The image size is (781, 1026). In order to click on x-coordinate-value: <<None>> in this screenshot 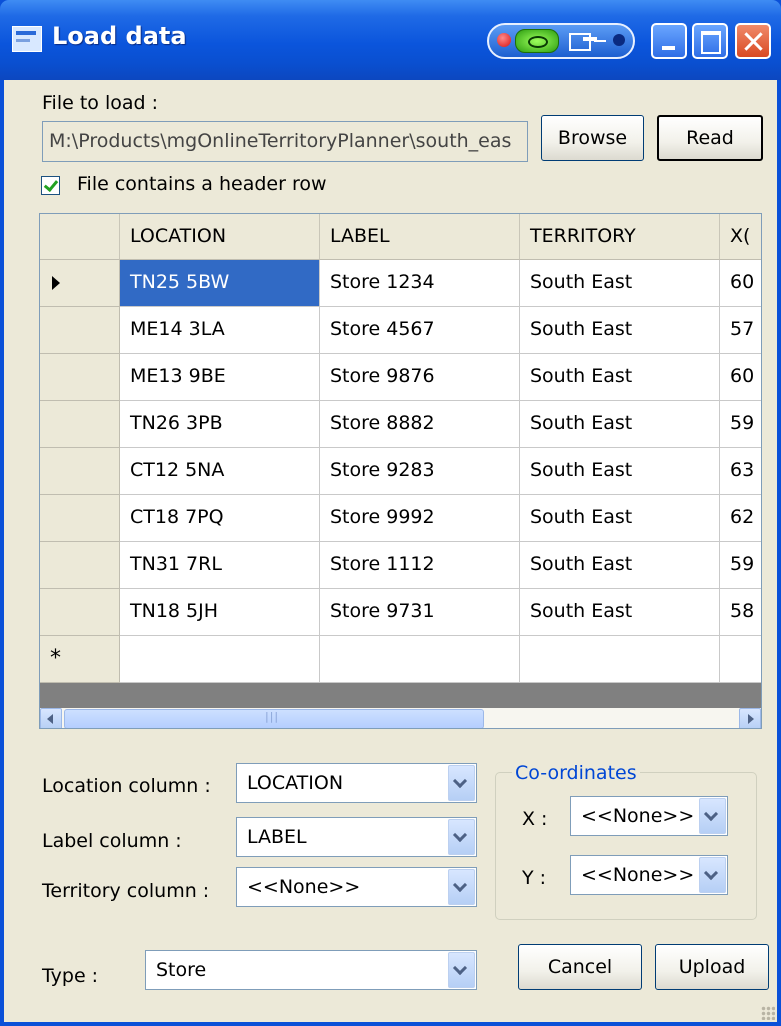, I will do `click(638, 816)`.